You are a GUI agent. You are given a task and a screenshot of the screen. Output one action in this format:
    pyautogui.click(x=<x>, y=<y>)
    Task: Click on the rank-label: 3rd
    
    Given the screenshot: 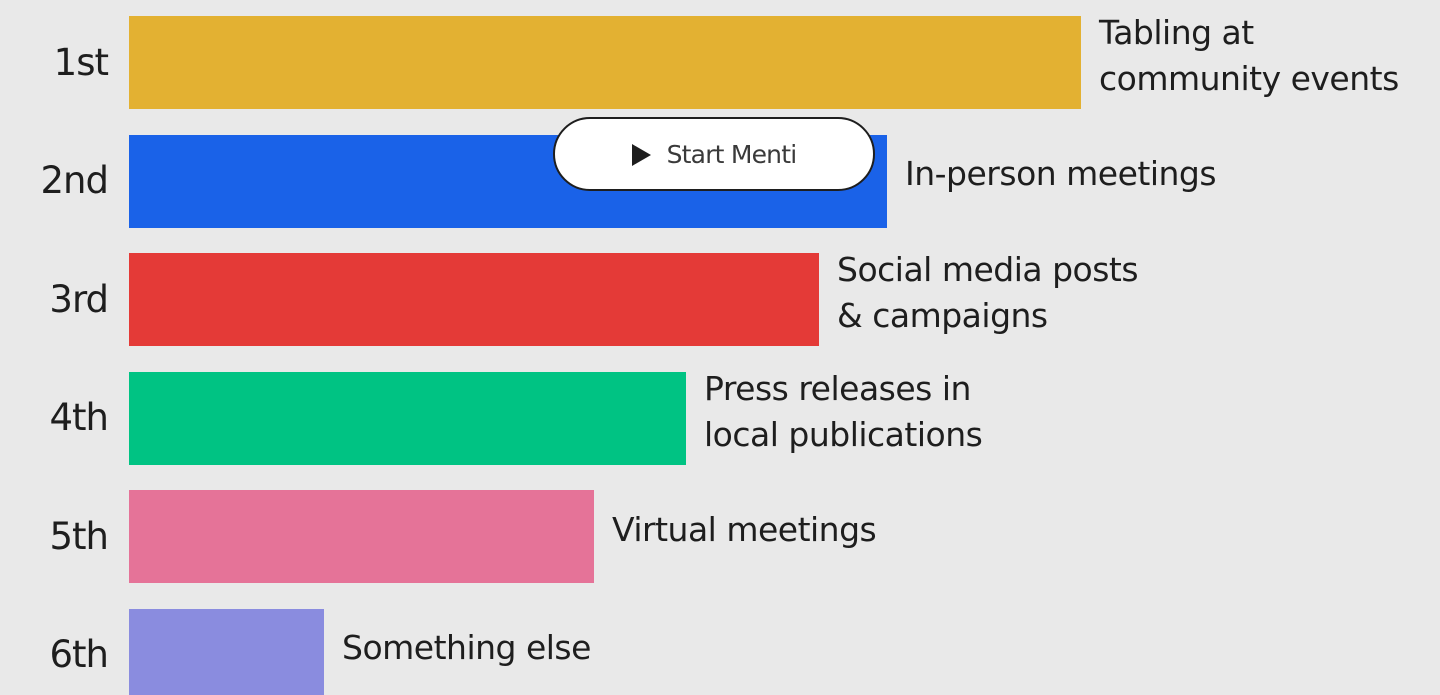 What is the action you would take?
    pyautogui.click(x=79, y=299)
    